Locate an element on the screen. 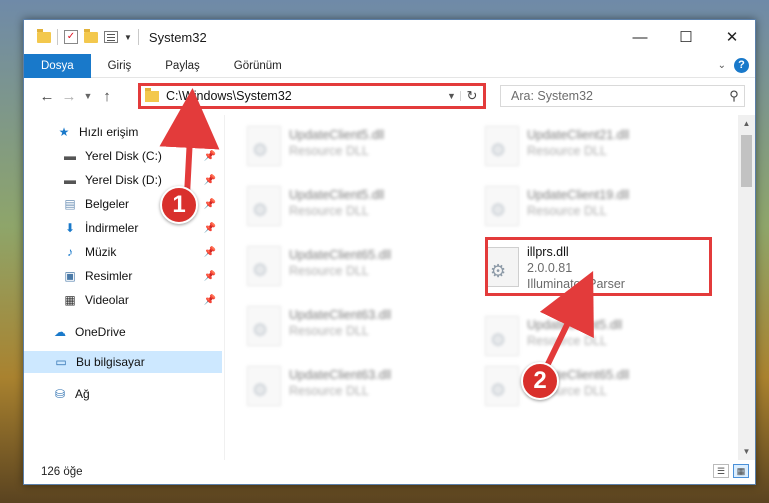 The image size is (769, 503). highlight-box is located at coordinates (598, 266).